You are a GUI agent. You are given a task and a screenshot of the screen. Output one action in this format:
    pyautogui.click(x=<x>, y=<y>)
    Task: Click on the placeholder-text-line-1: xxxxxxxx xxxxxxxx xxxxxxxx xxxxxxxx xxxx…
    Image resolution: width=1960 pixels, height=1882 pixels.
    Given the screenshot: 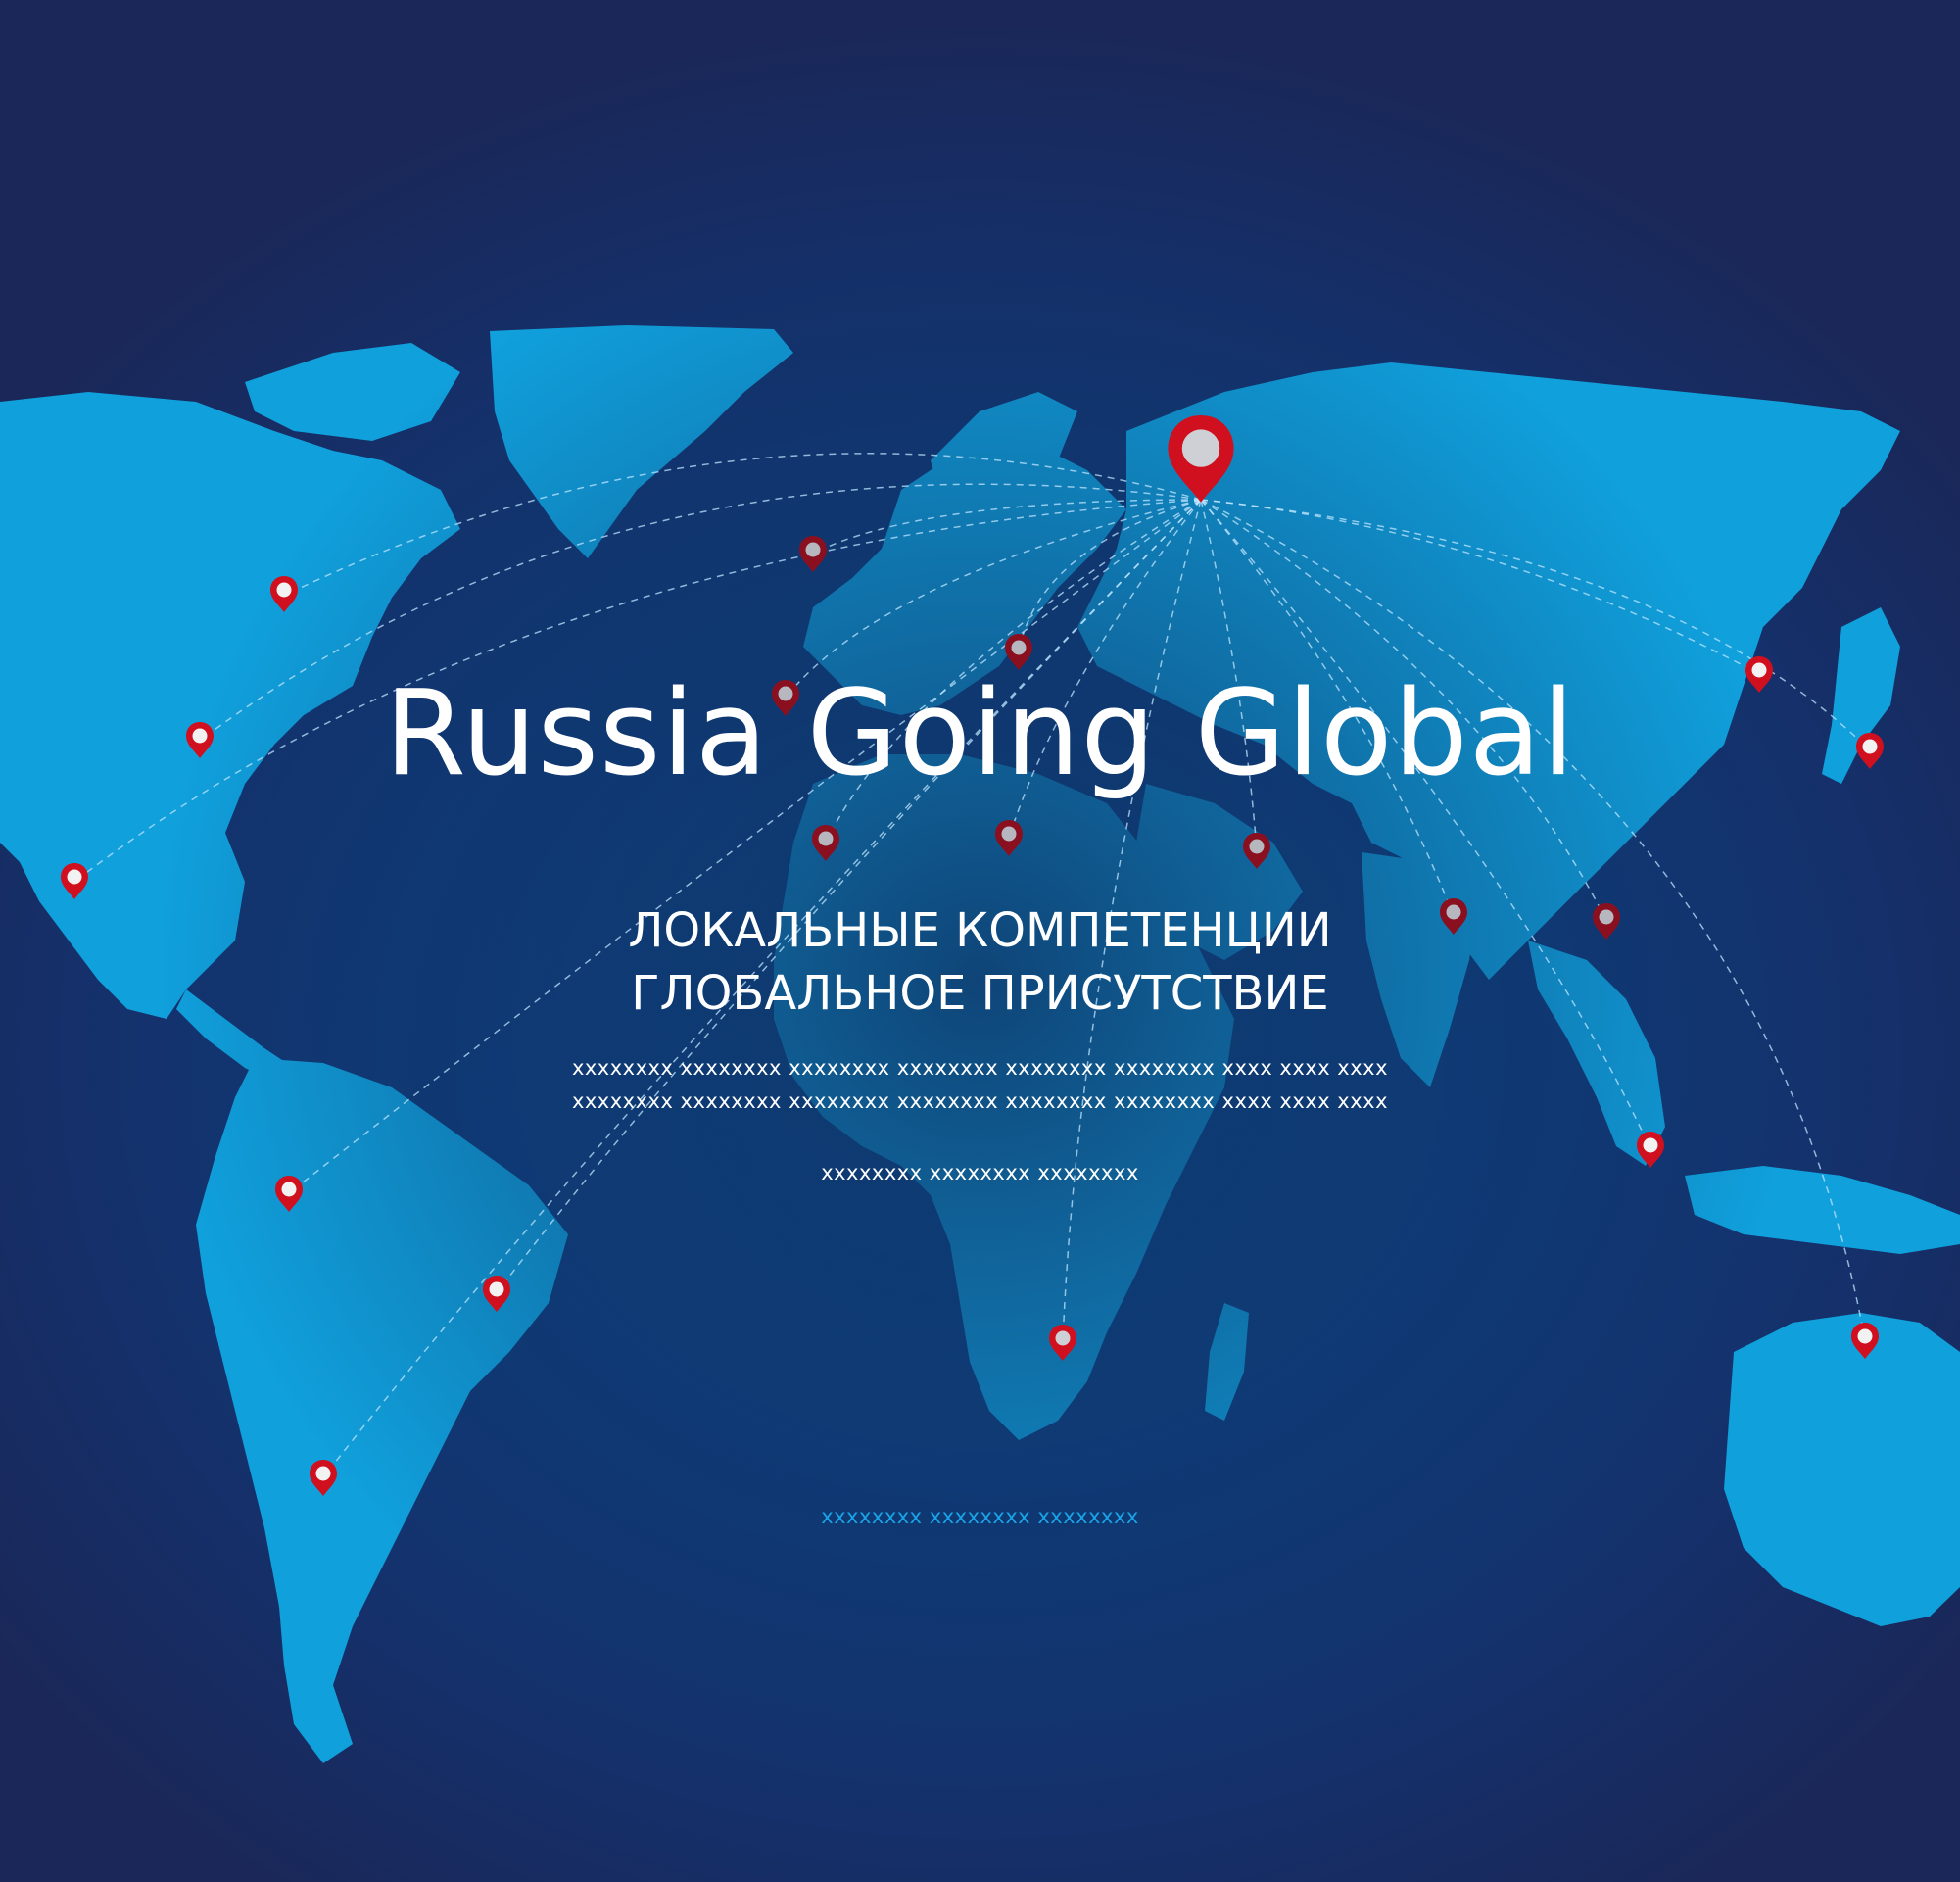 What is the action you would take?
    pyautogui.click(x=980, y=1068)
    